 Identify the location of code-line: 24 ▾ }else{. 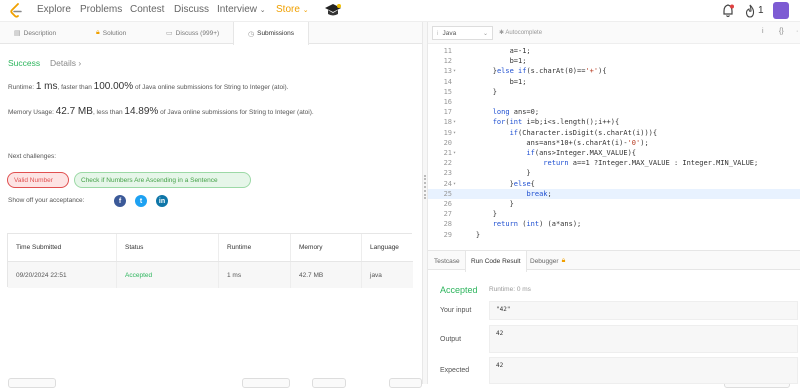
(614, 184).